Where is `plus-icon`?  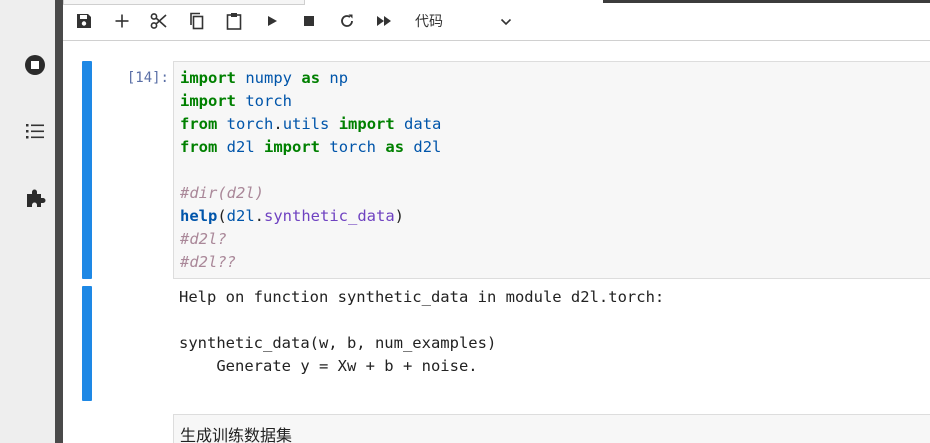
plus-icon is located at coordinates (122, 21).